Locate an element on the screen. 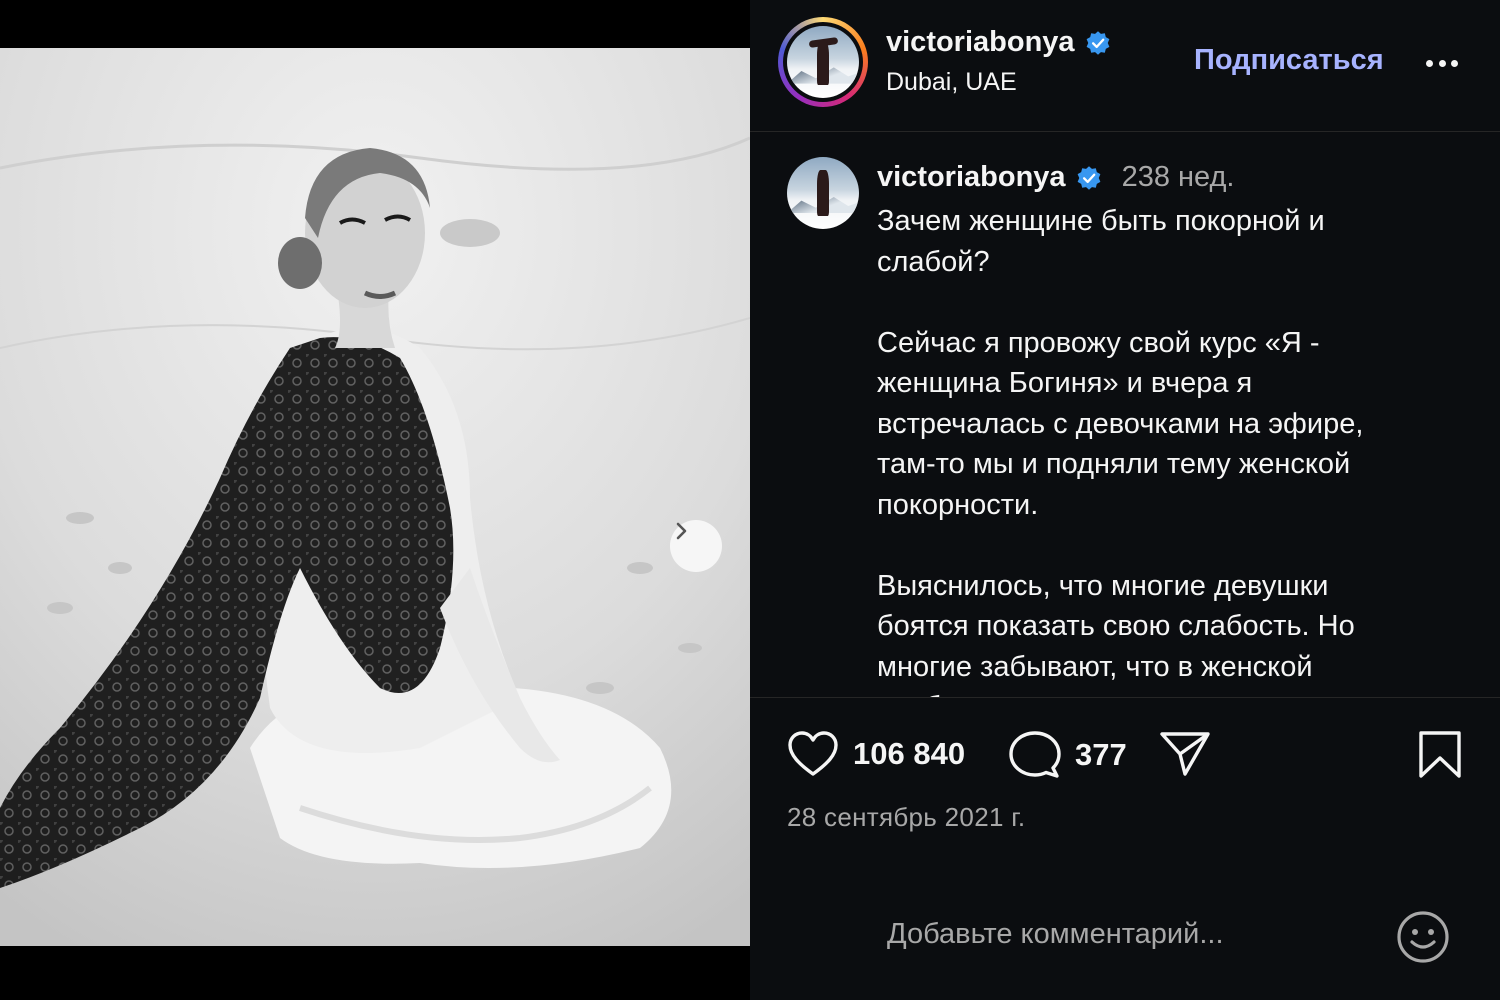 This screenshot has height=1000, width=1500. more-dots-icon is located at coordinates (1429, 63).